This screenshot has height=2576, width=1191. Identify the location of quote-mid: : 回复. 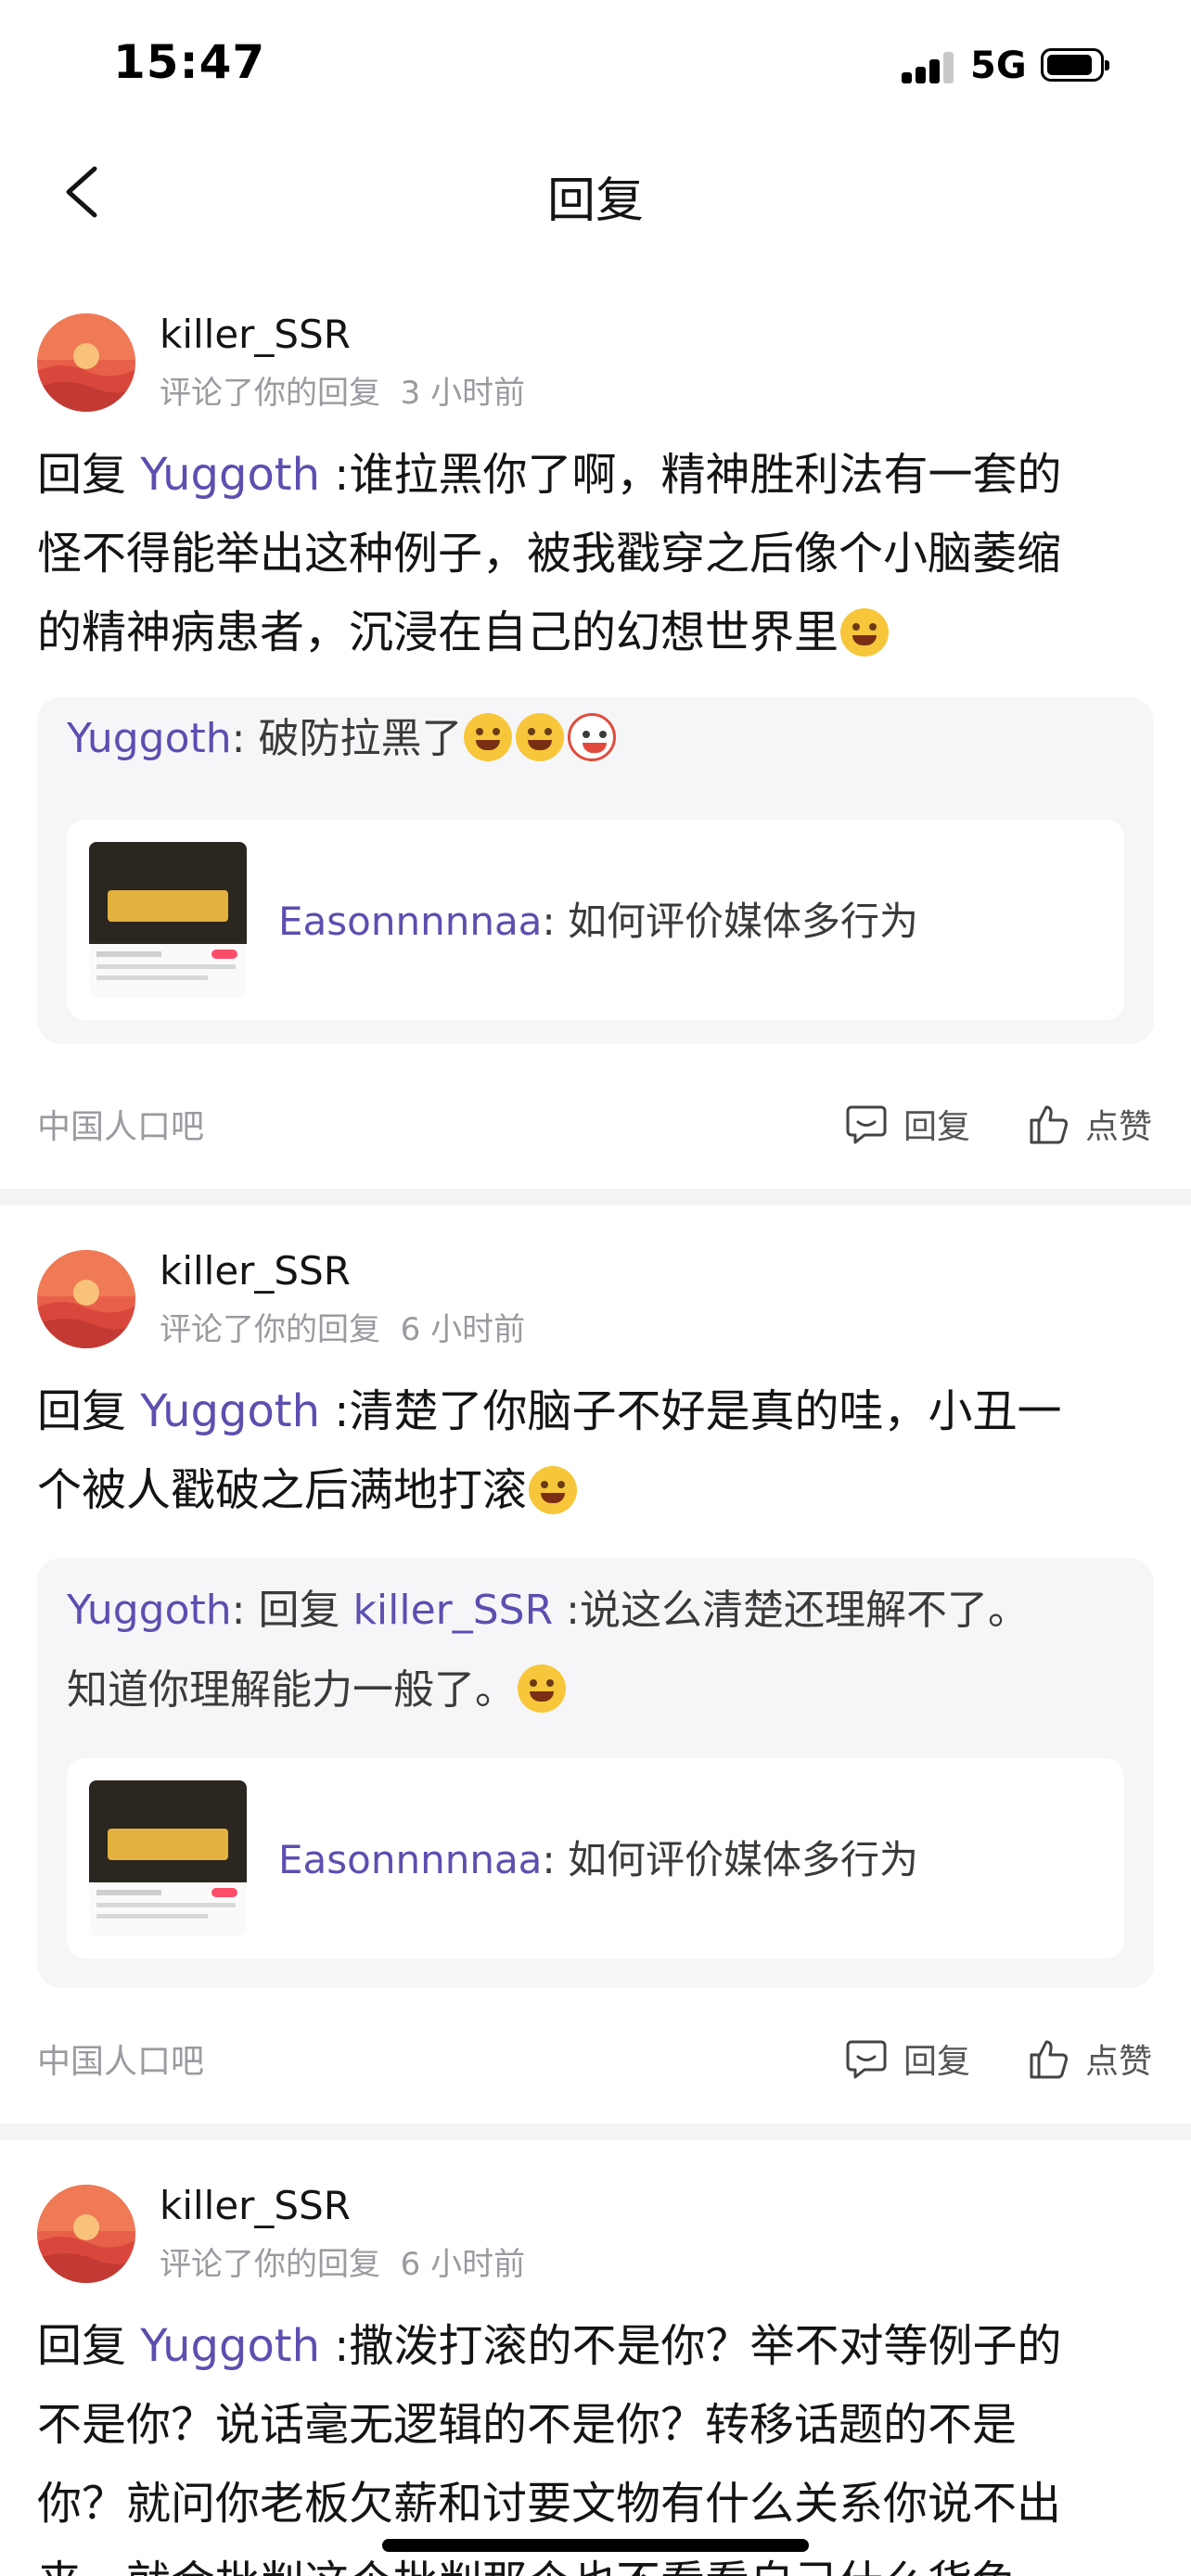
(292, 1611).